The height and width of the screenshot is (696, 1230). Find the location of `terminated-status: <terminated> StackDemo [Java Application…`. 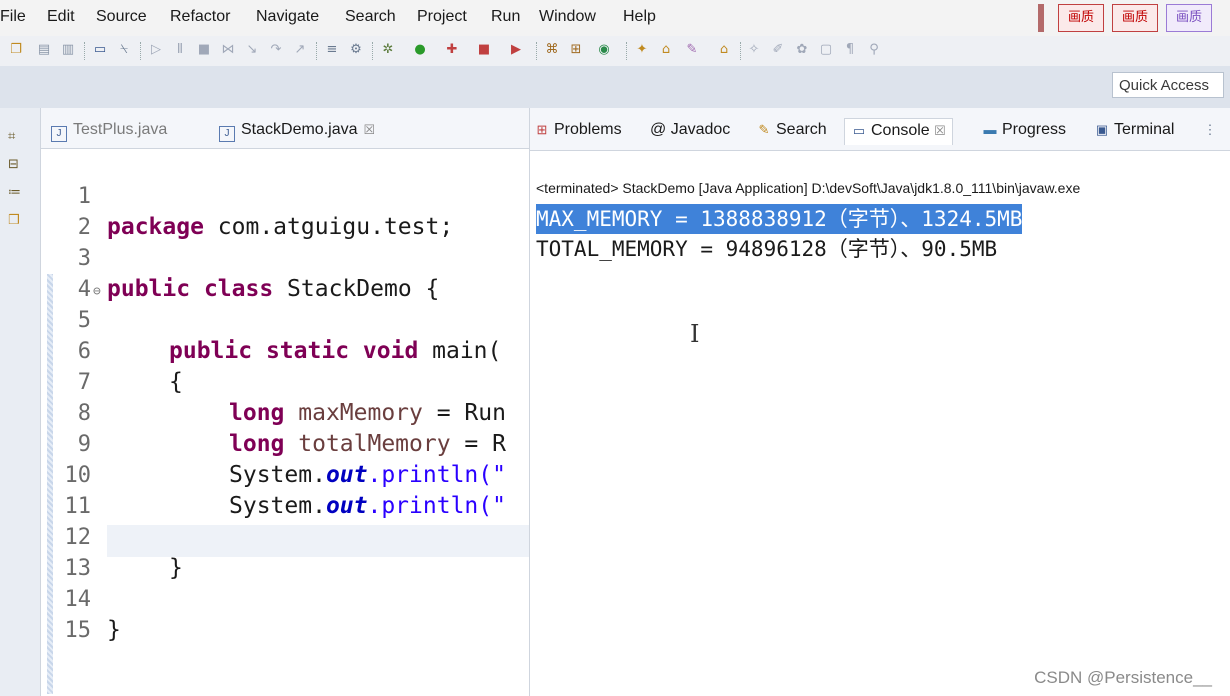

terminated-status: <terminated> StackDemo [Java Application… is located at coordinates (808, 188).